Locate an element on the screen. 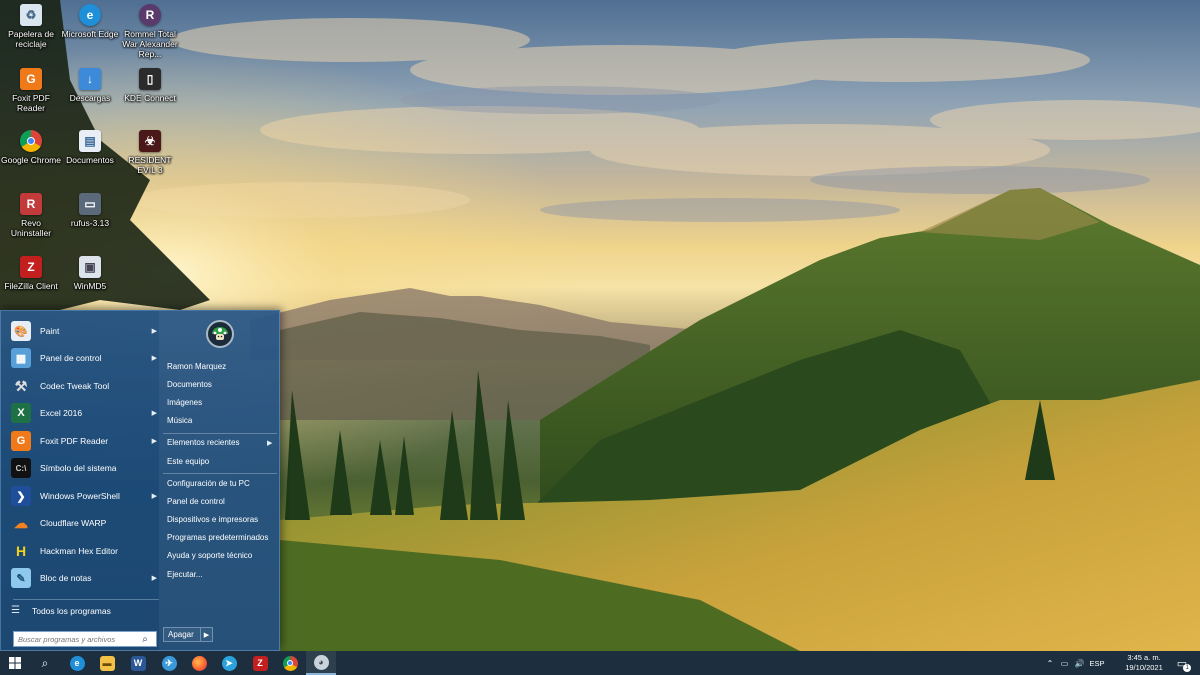 The image size is (1200, 675). excel-icon: X is located at coordinates (21, 413).